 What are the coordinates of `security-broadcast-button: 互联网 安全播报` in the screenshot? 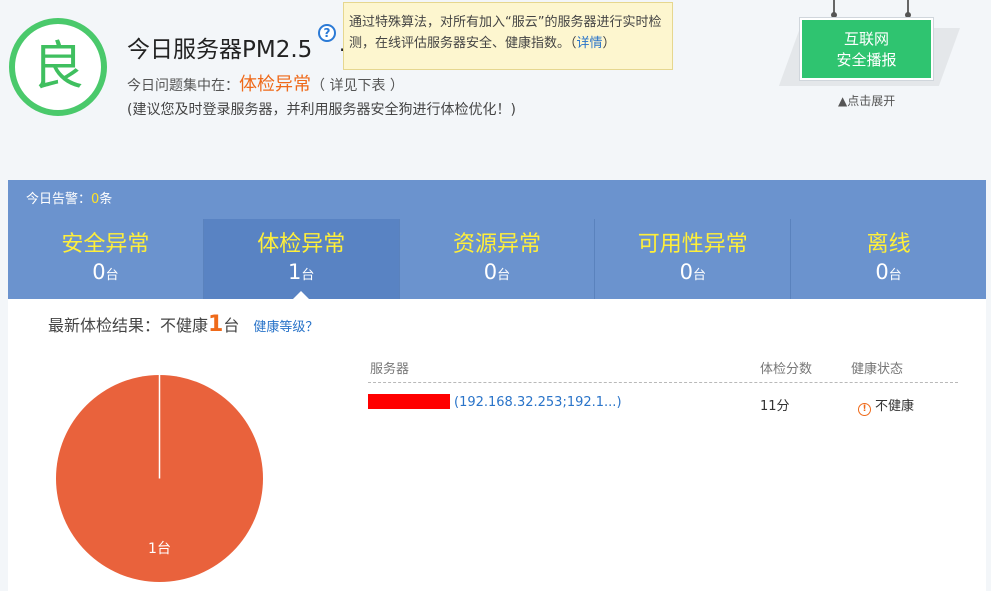 It's located at (866, 49).